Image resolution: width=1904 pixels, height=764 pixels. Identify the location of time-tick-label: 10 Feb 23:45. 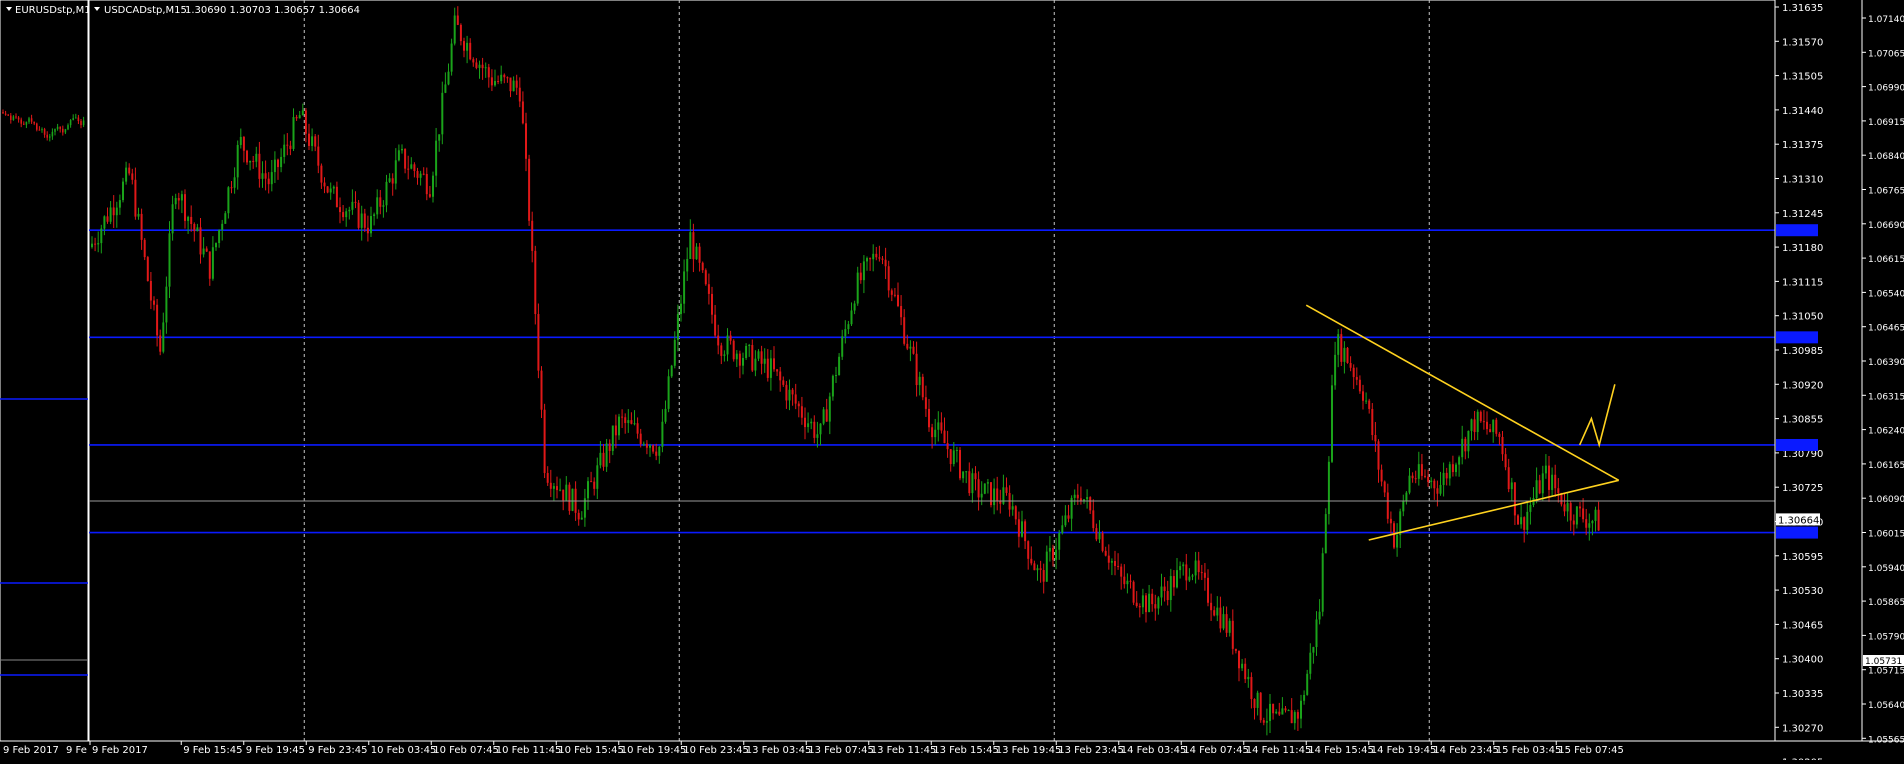
(716, 750).